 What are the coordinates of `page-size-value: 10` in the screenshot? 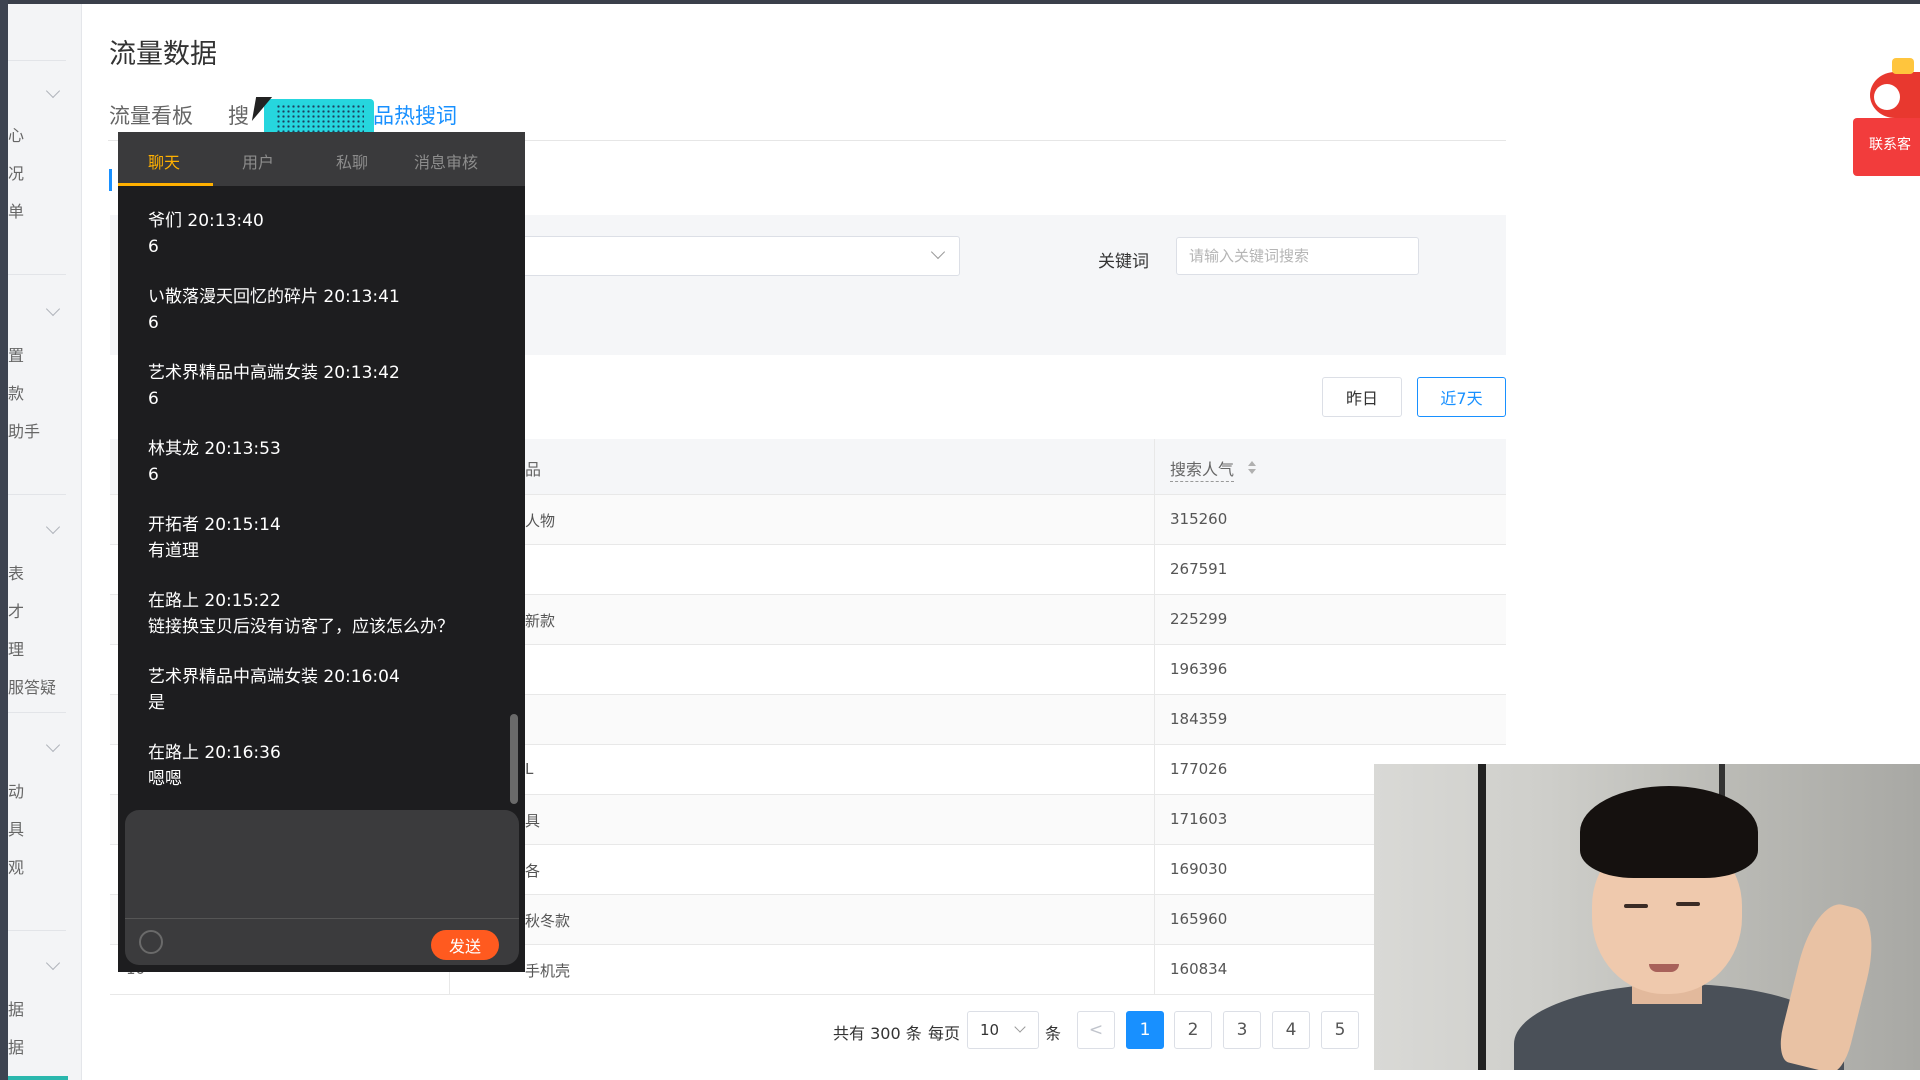 It's located at (990, 1030).